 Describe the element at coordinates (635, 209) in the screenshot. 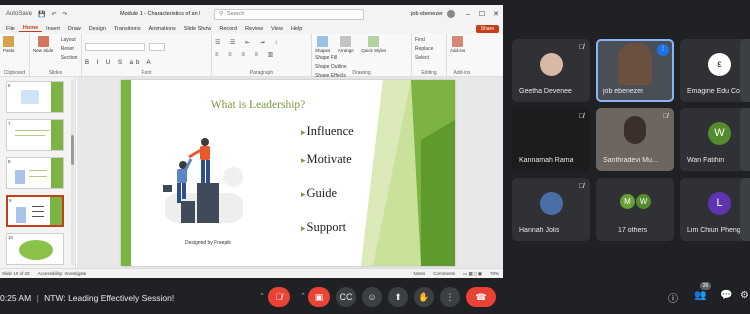

I see `others-tile: M W 17 others` at that location.